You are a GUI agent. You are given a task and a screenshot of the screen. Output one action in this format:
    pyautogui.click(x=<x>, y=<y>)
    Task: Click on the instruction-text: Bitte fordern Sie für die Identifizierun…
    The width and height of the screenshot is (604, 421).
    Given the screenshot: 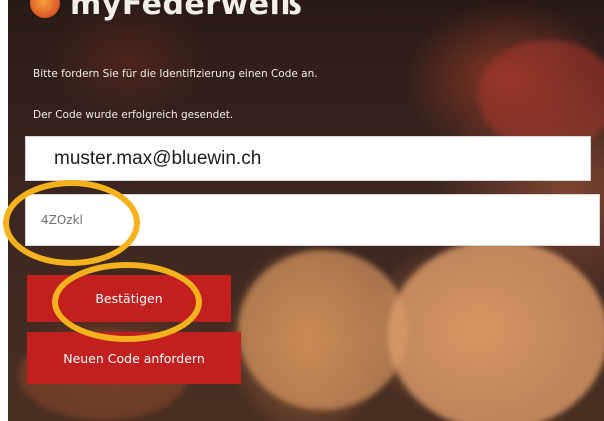 What is the action you would take?
    pyautogui.click(x=175, y=74)
    